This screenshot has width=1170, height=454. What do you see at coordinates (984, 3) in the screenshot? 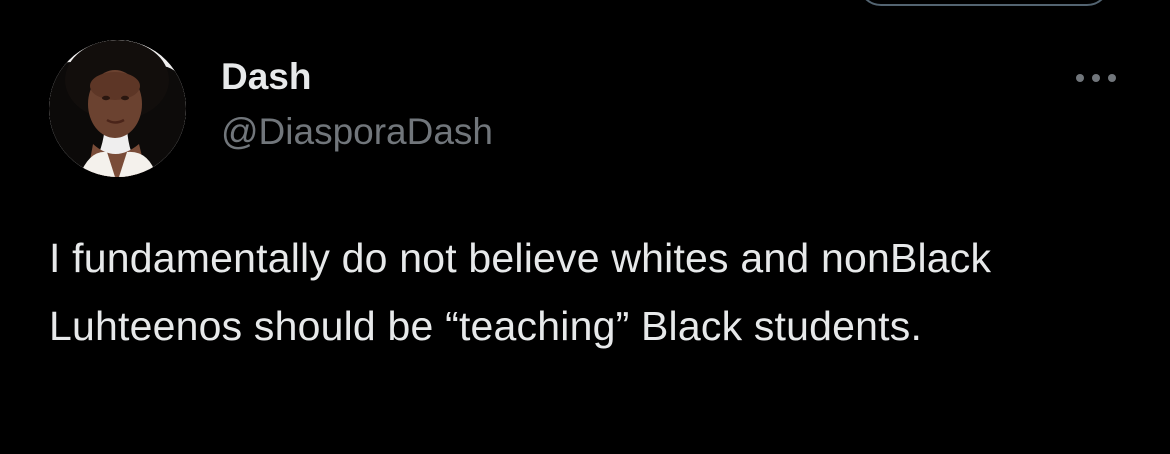
I see `follow-button-partial` at bounding box center [984, 3].